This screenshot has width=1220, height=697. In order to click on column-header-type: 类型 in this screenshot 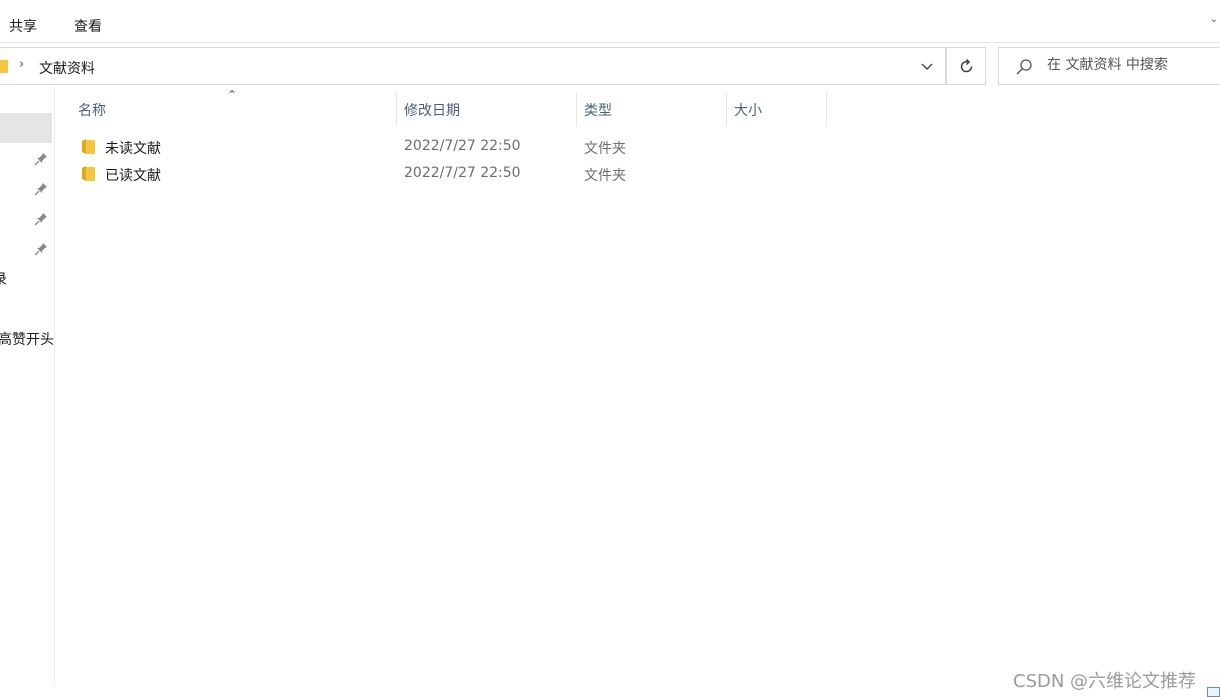, I will do `click(652, 109)`.